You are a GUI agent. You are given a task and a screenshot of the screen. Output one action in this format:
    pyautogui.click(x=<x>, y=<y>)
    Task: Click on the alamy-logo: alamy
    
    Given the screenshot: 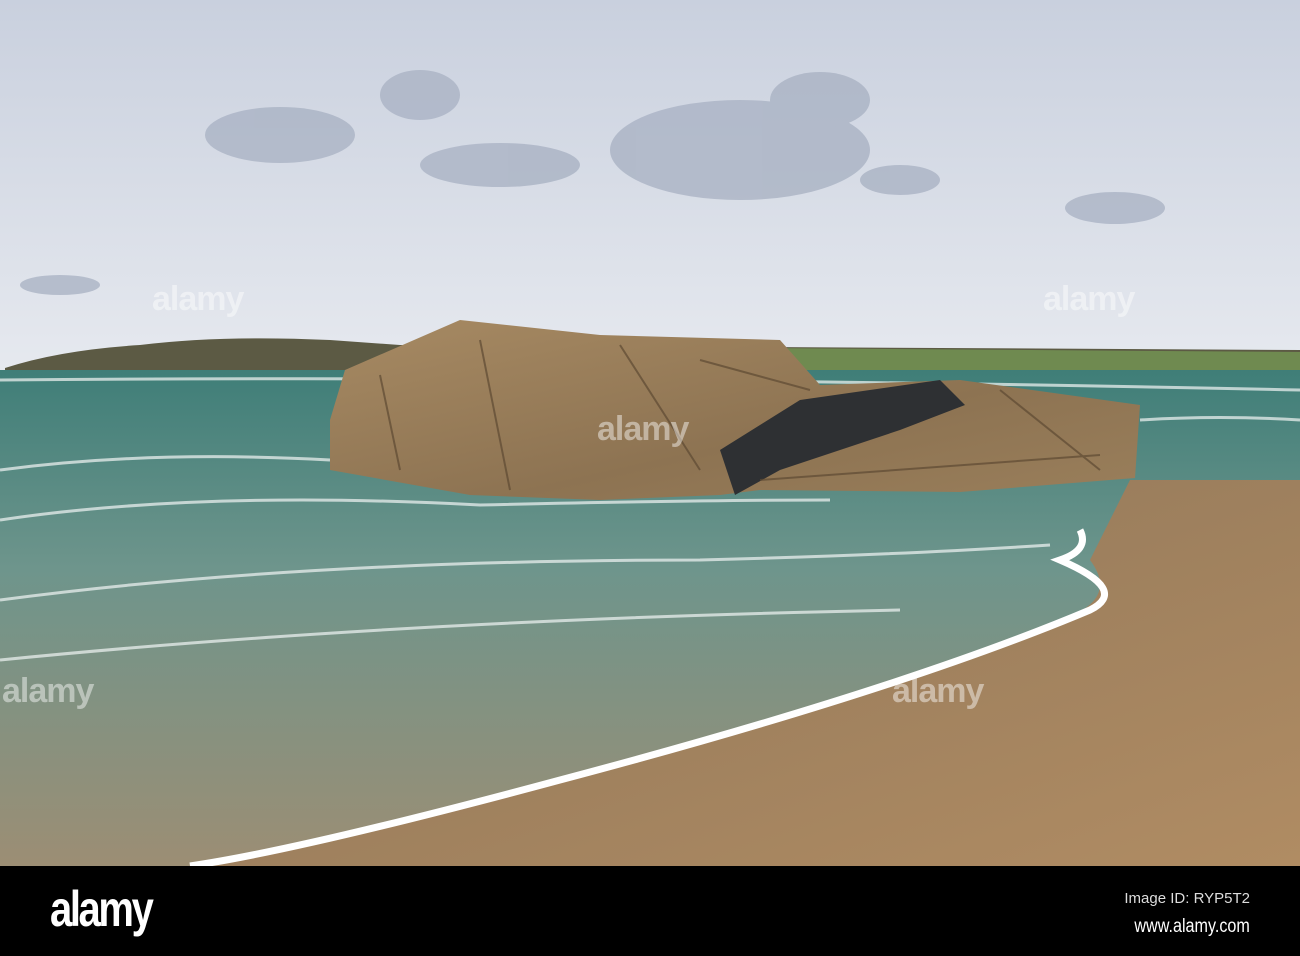 What is the action you would take?
    pyautogui.click(x=102, y=909)
    